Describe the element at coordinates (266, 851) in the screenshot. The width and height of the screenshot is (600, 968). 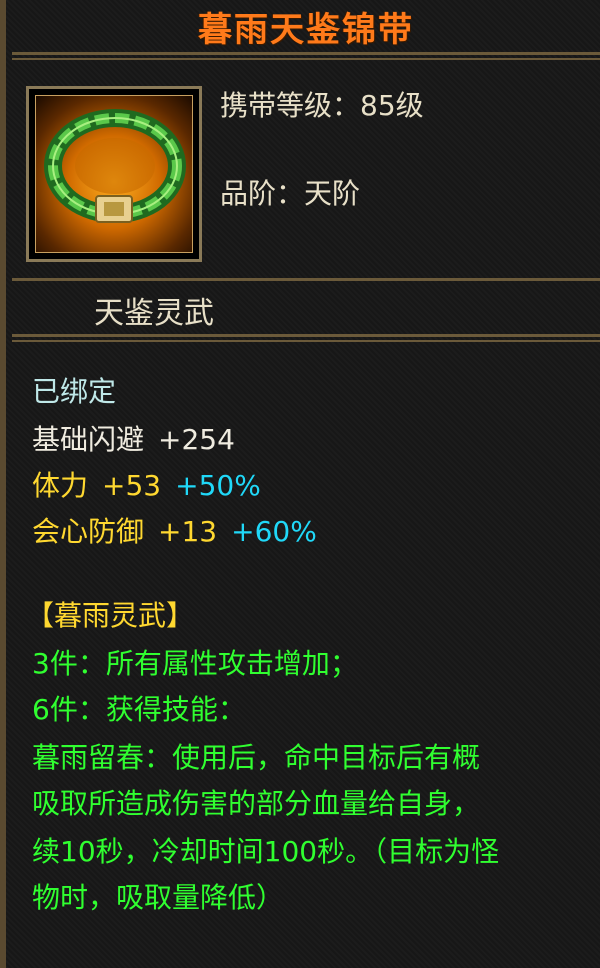
I see `set-bonus-line: 续10秒，冷却时间100秒。（目标为怪` at that location.